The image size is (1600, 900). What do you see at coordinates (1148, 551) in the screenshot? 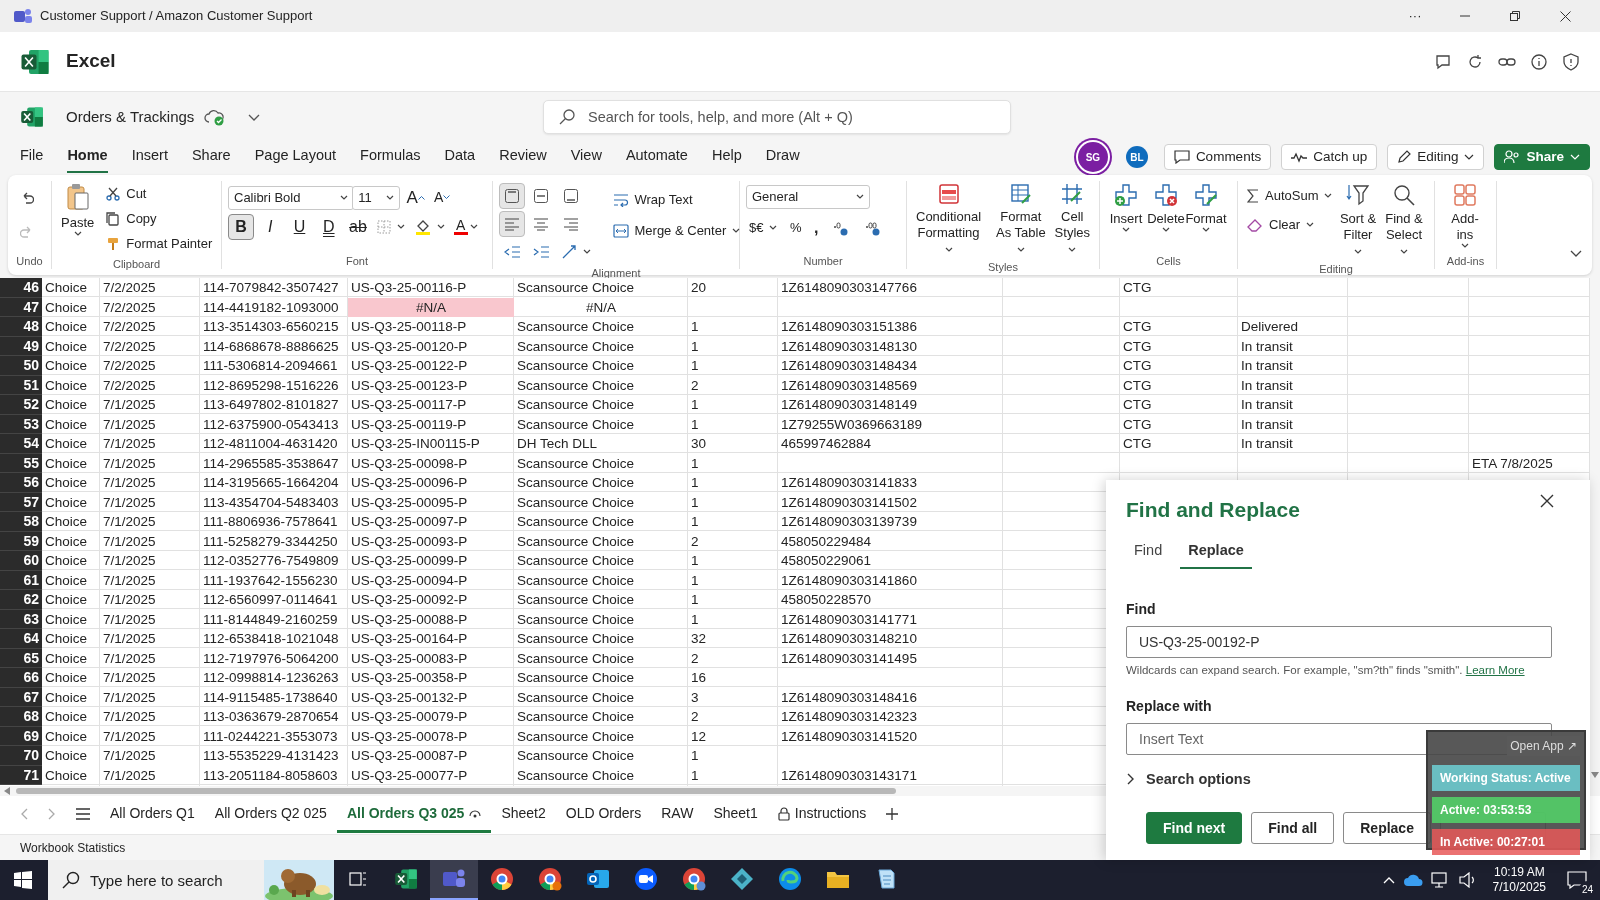
I see `panel-tab: Find` at bounding box center [1148, 551].